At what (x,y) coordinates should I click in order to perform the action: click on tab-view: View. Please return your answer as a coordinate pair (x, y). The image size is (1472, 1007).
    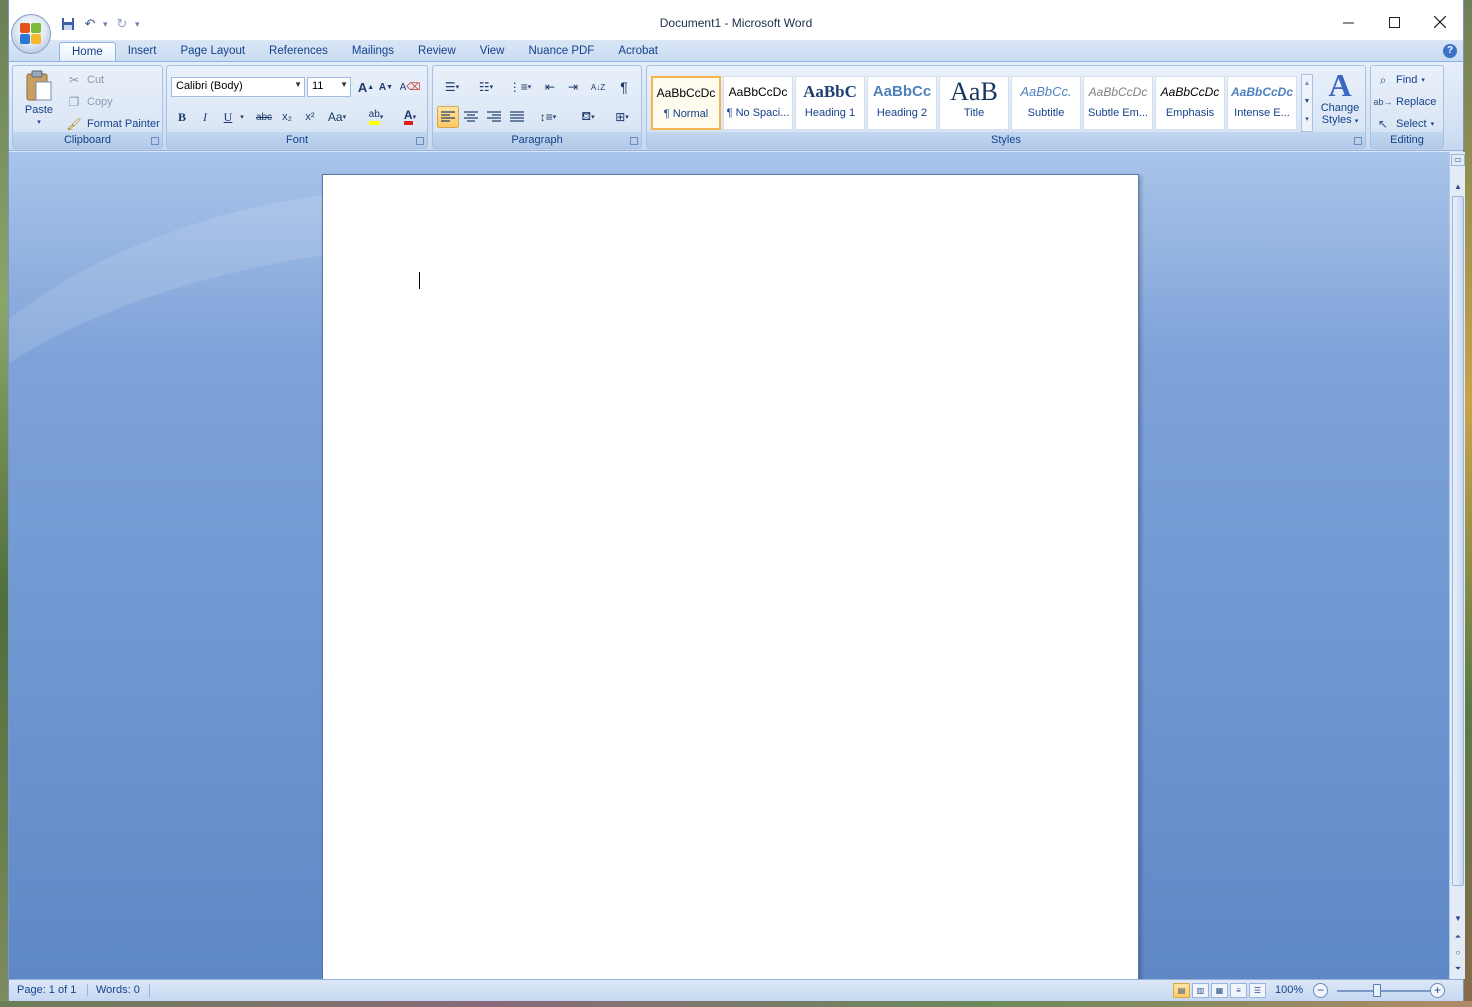
    Looking at the image, I should click on (492, 52).